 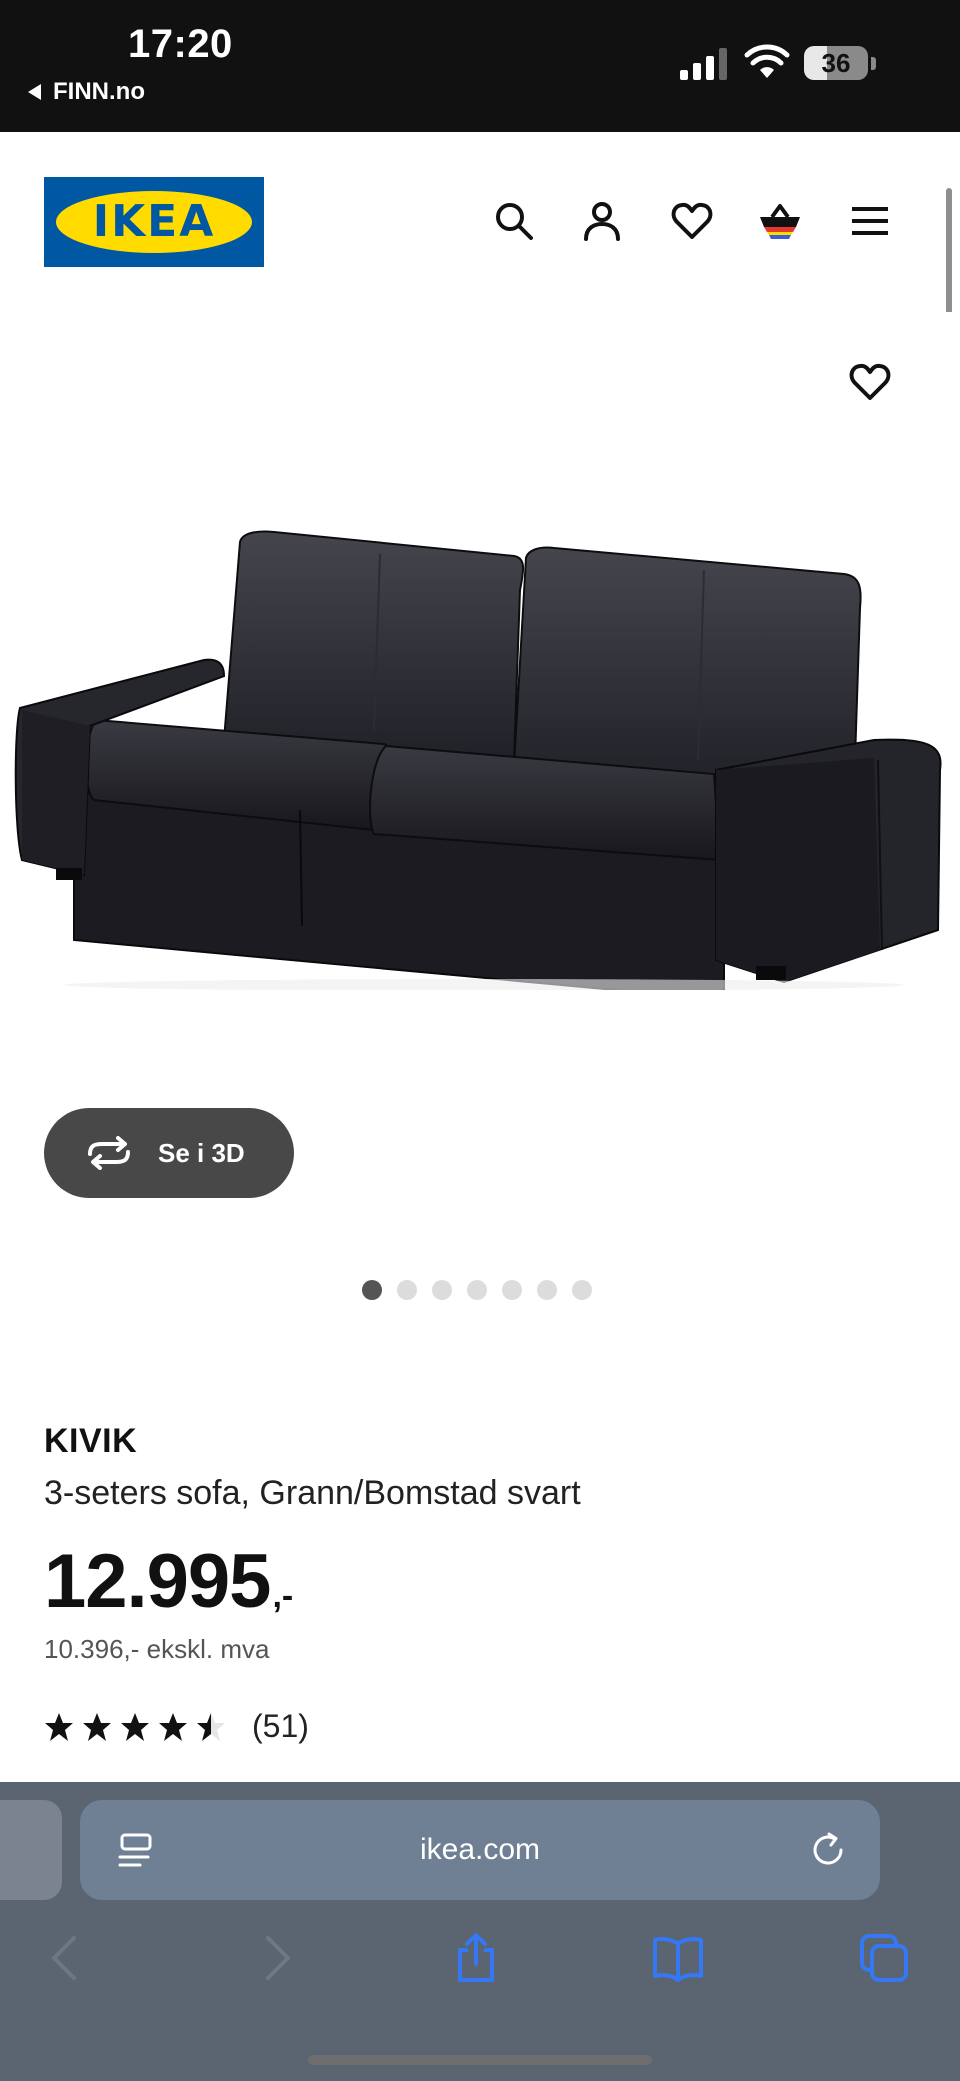 I want to click on address-url: ikea.com, so click(x=480, y=1849).